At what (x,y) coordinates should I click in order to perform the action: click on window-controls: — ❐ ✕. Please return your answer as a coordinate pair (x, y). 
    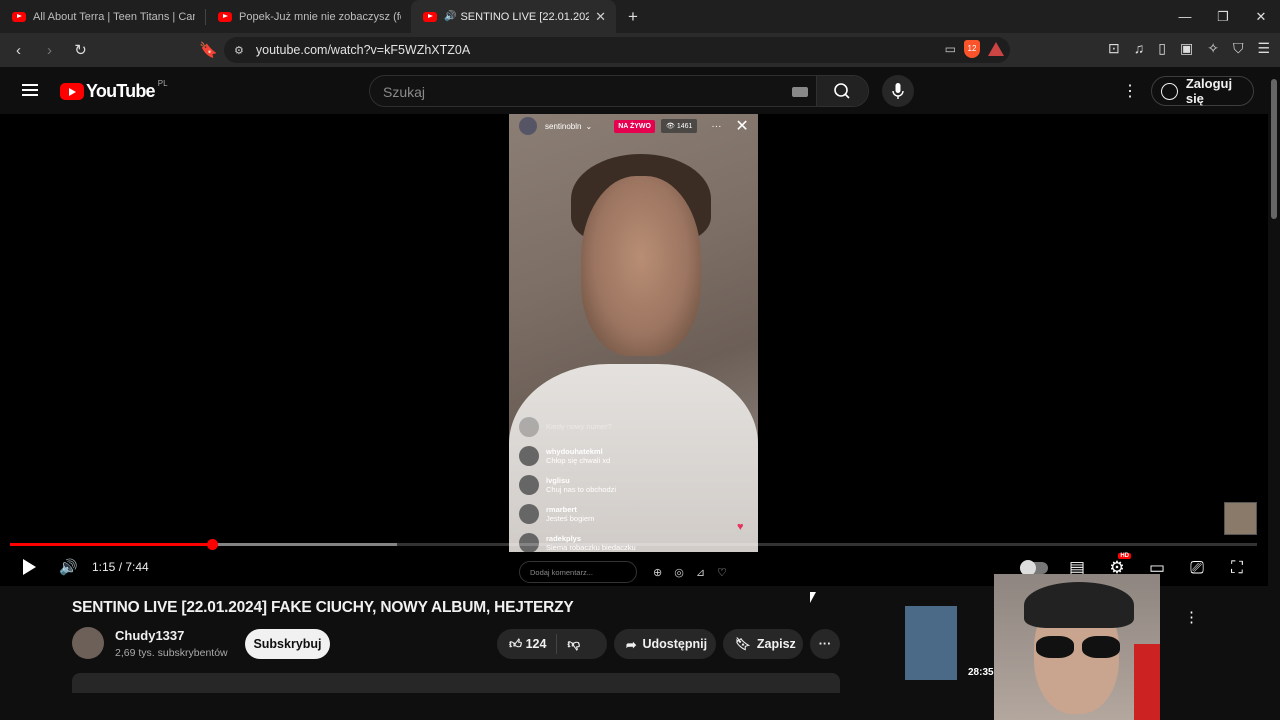
    Looking at the image, I should click on (1223, 16).